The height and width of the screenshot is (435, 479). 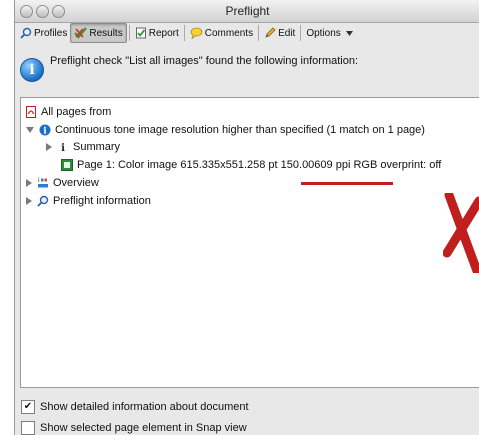 I want to click on report-icon, so click(x=141, y=33).